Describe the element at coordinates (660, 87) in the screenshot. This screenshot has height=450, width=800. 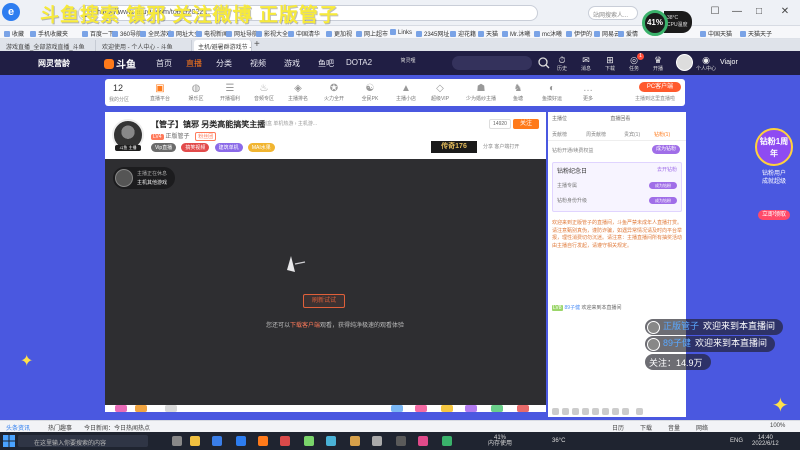
I see `pc-client-button: PC客户端` at that location.